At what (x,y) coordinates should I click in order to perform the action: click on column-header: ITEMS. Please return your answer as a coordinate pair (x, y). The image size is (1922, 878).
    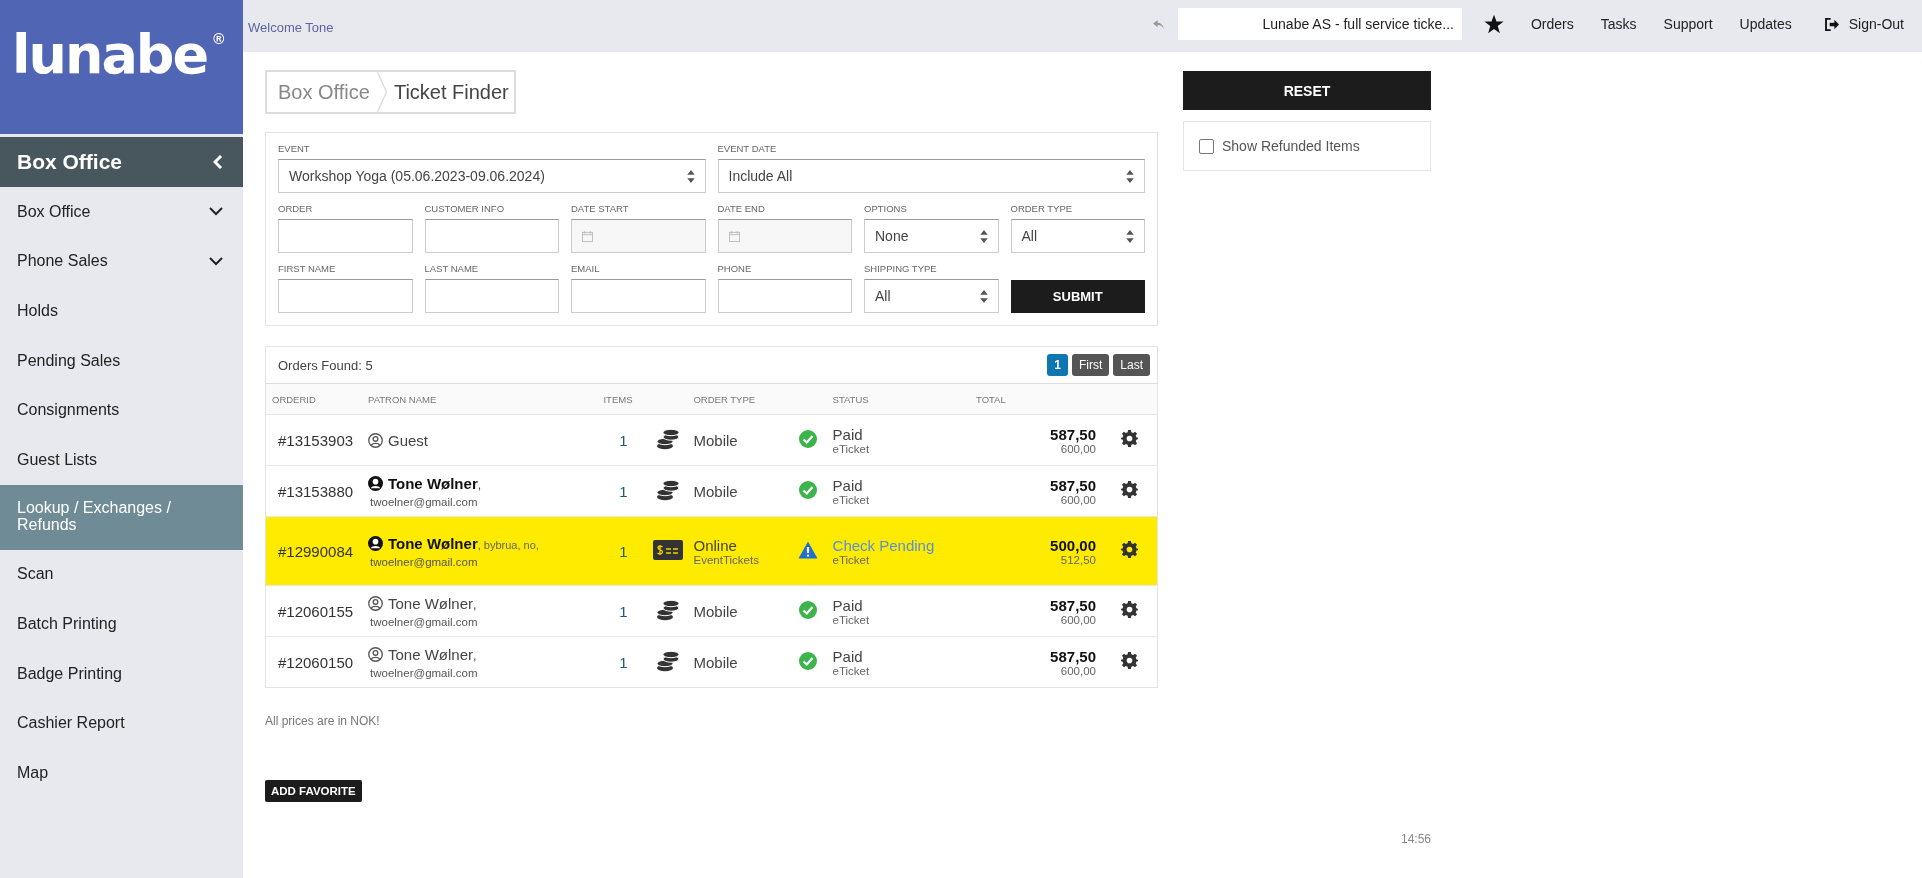
    Looking at the image, I should click on (620, 399).